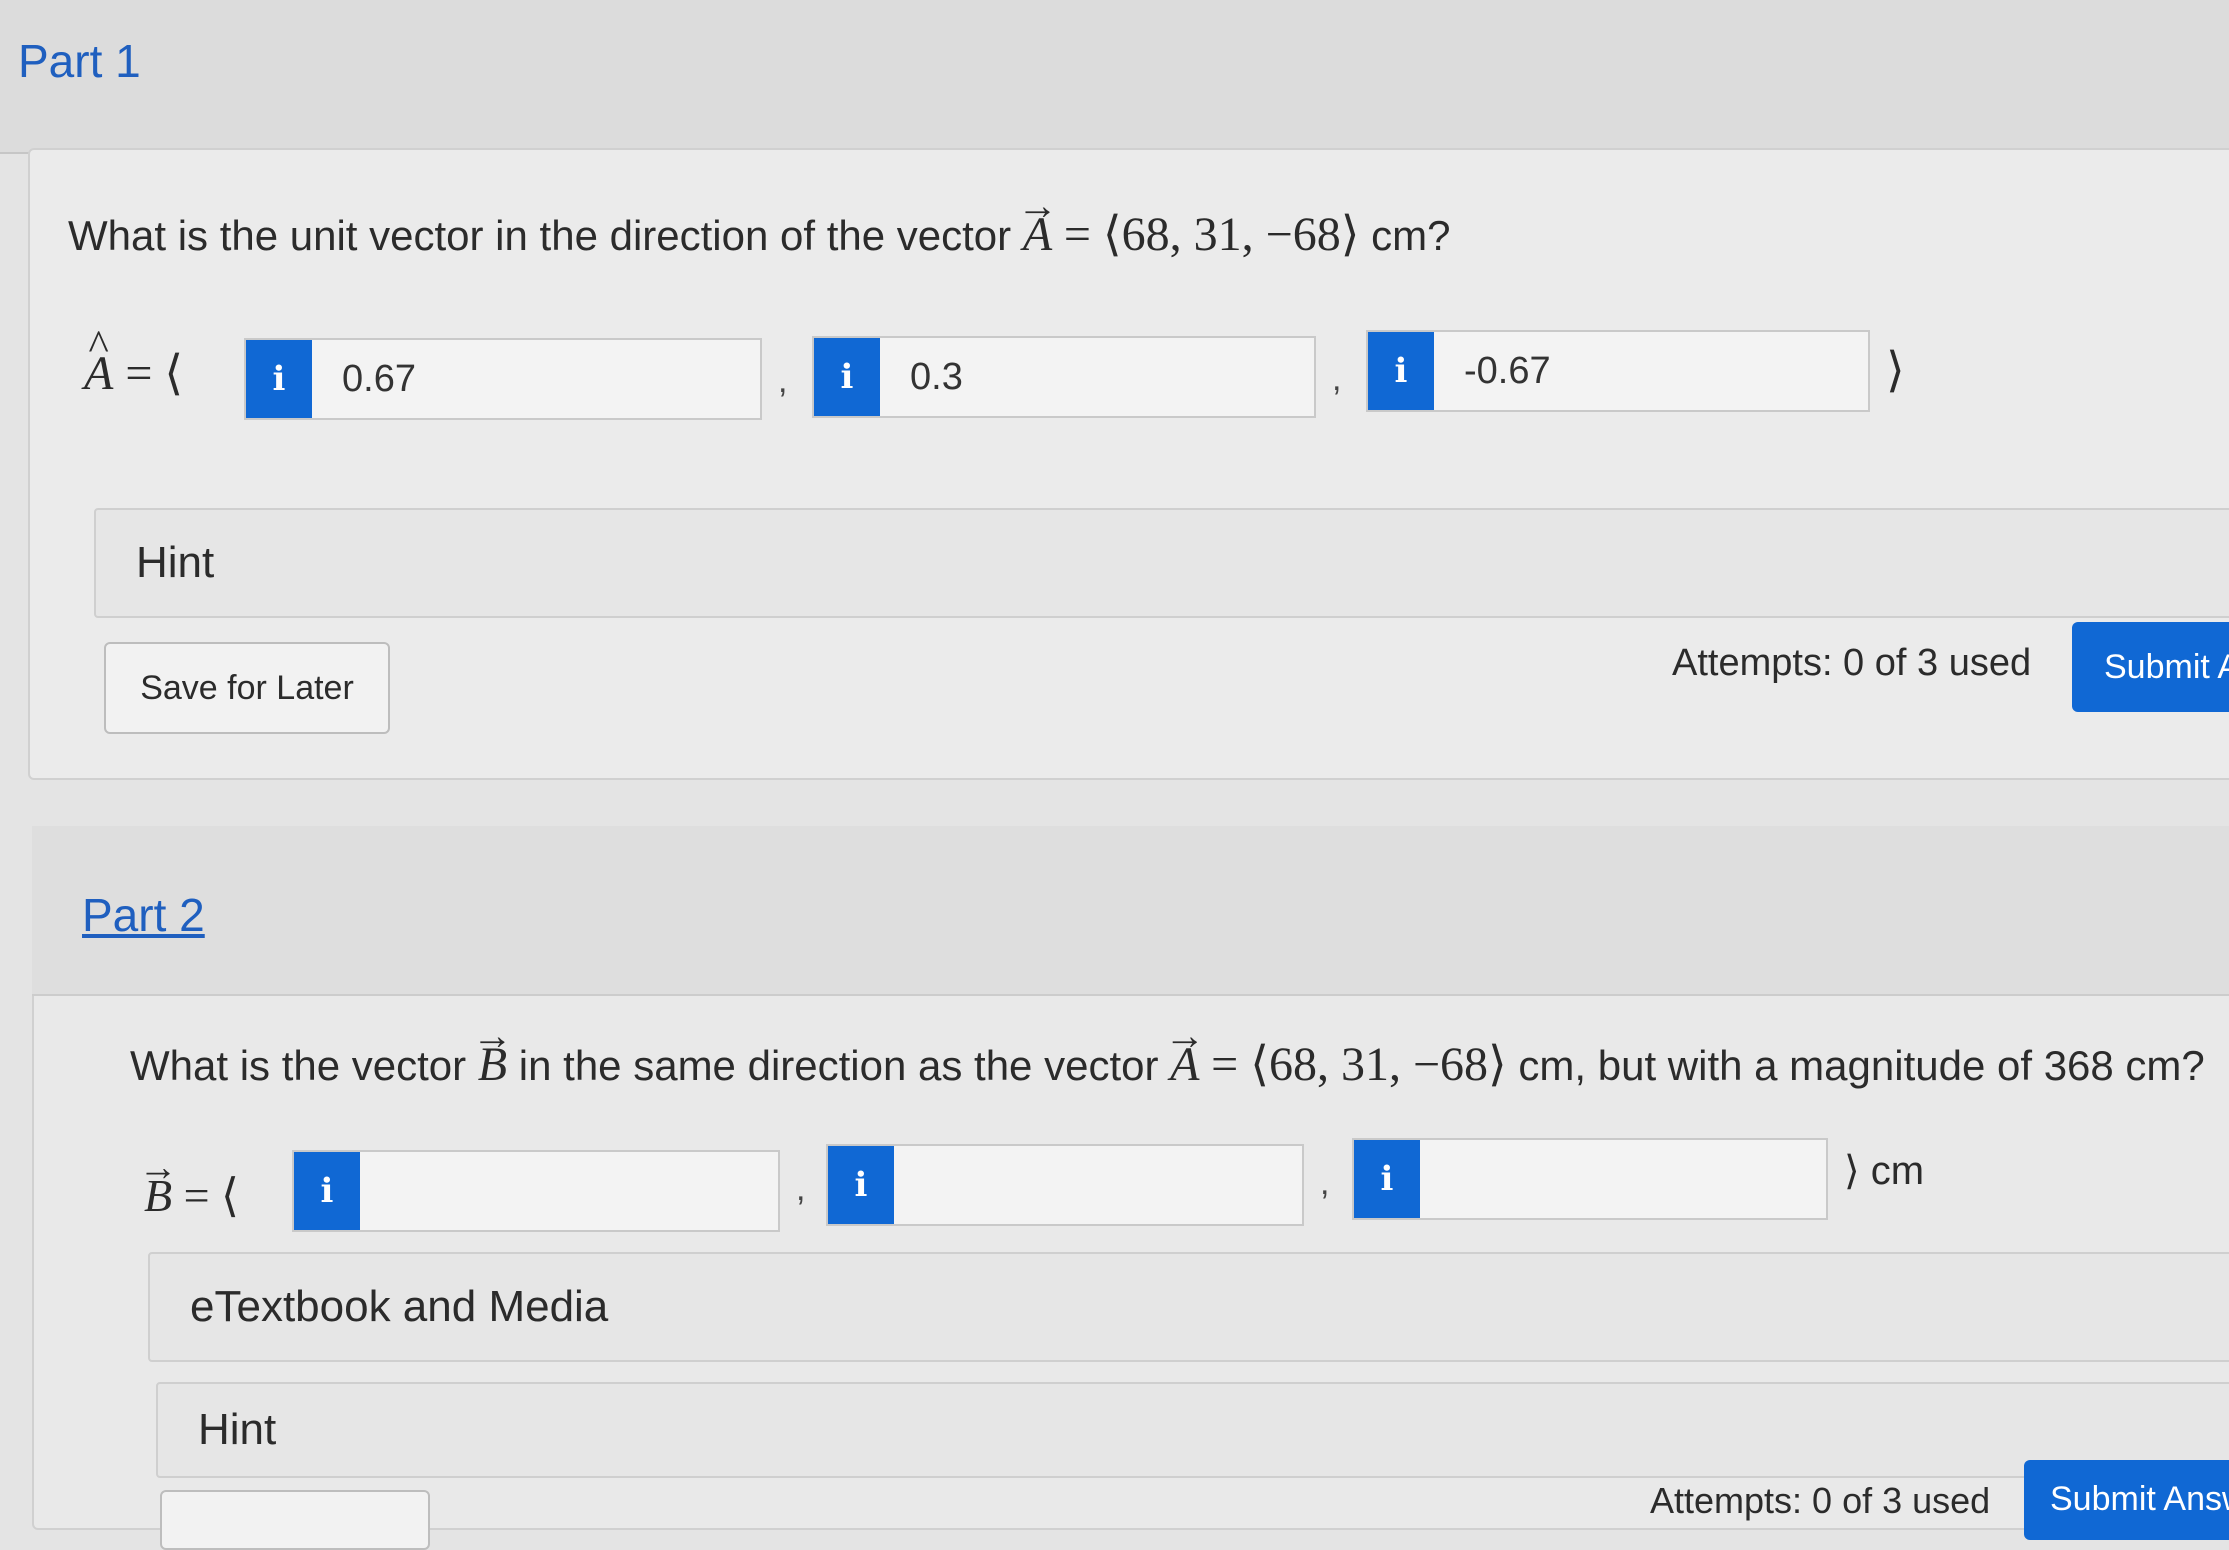  What do you see at coordinates (1507, 370) in the screenshot?
I see `answer-value-z: -0.67` at bounding box center [1507, 370].